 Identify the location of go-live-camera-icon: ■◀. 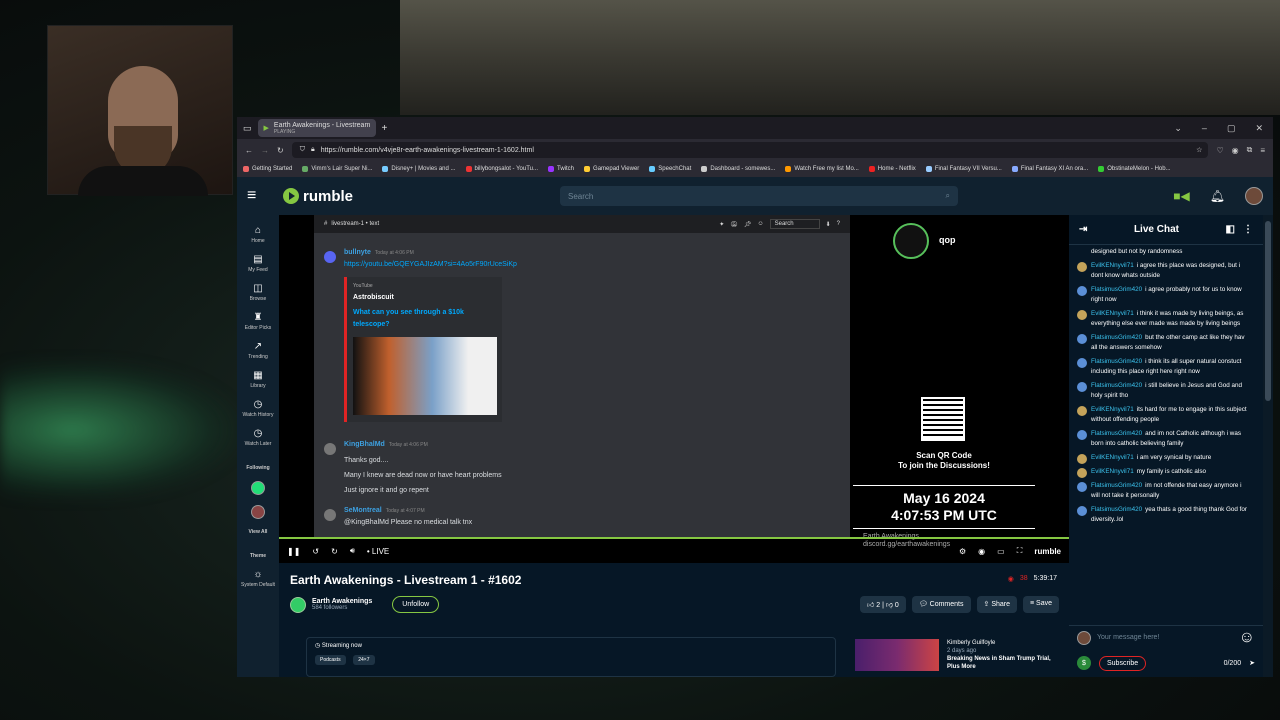
(1181, 196).